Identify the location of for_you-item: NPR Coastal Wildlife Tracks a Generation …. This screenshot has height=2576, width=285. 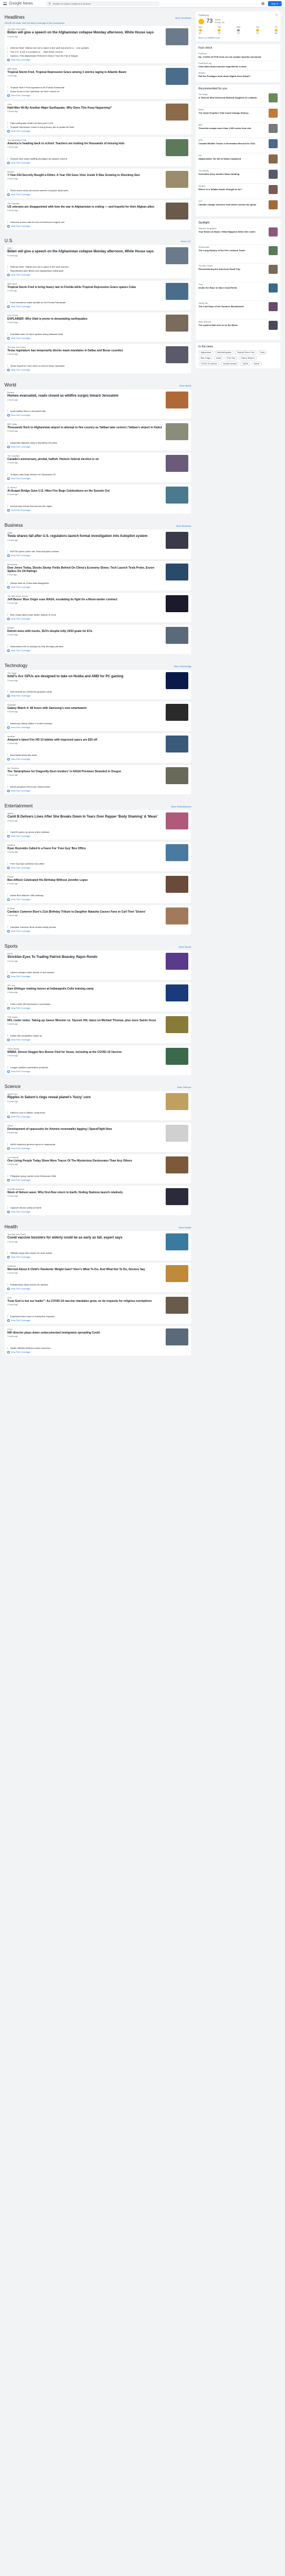
(238, 146).